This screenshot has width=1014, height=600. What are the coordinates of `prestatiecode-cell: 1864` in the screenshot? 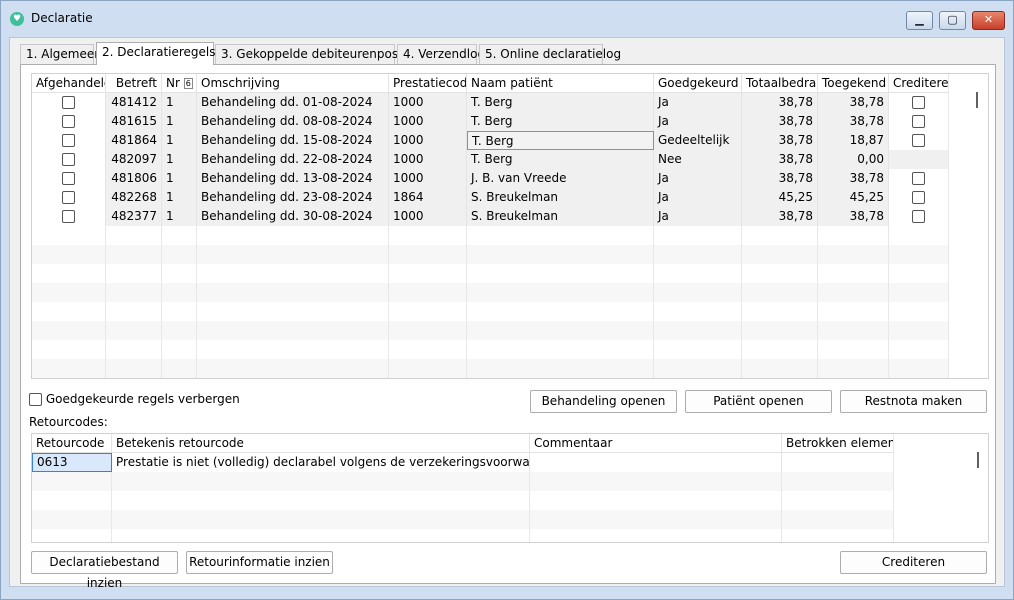 It's located at (428, 197).